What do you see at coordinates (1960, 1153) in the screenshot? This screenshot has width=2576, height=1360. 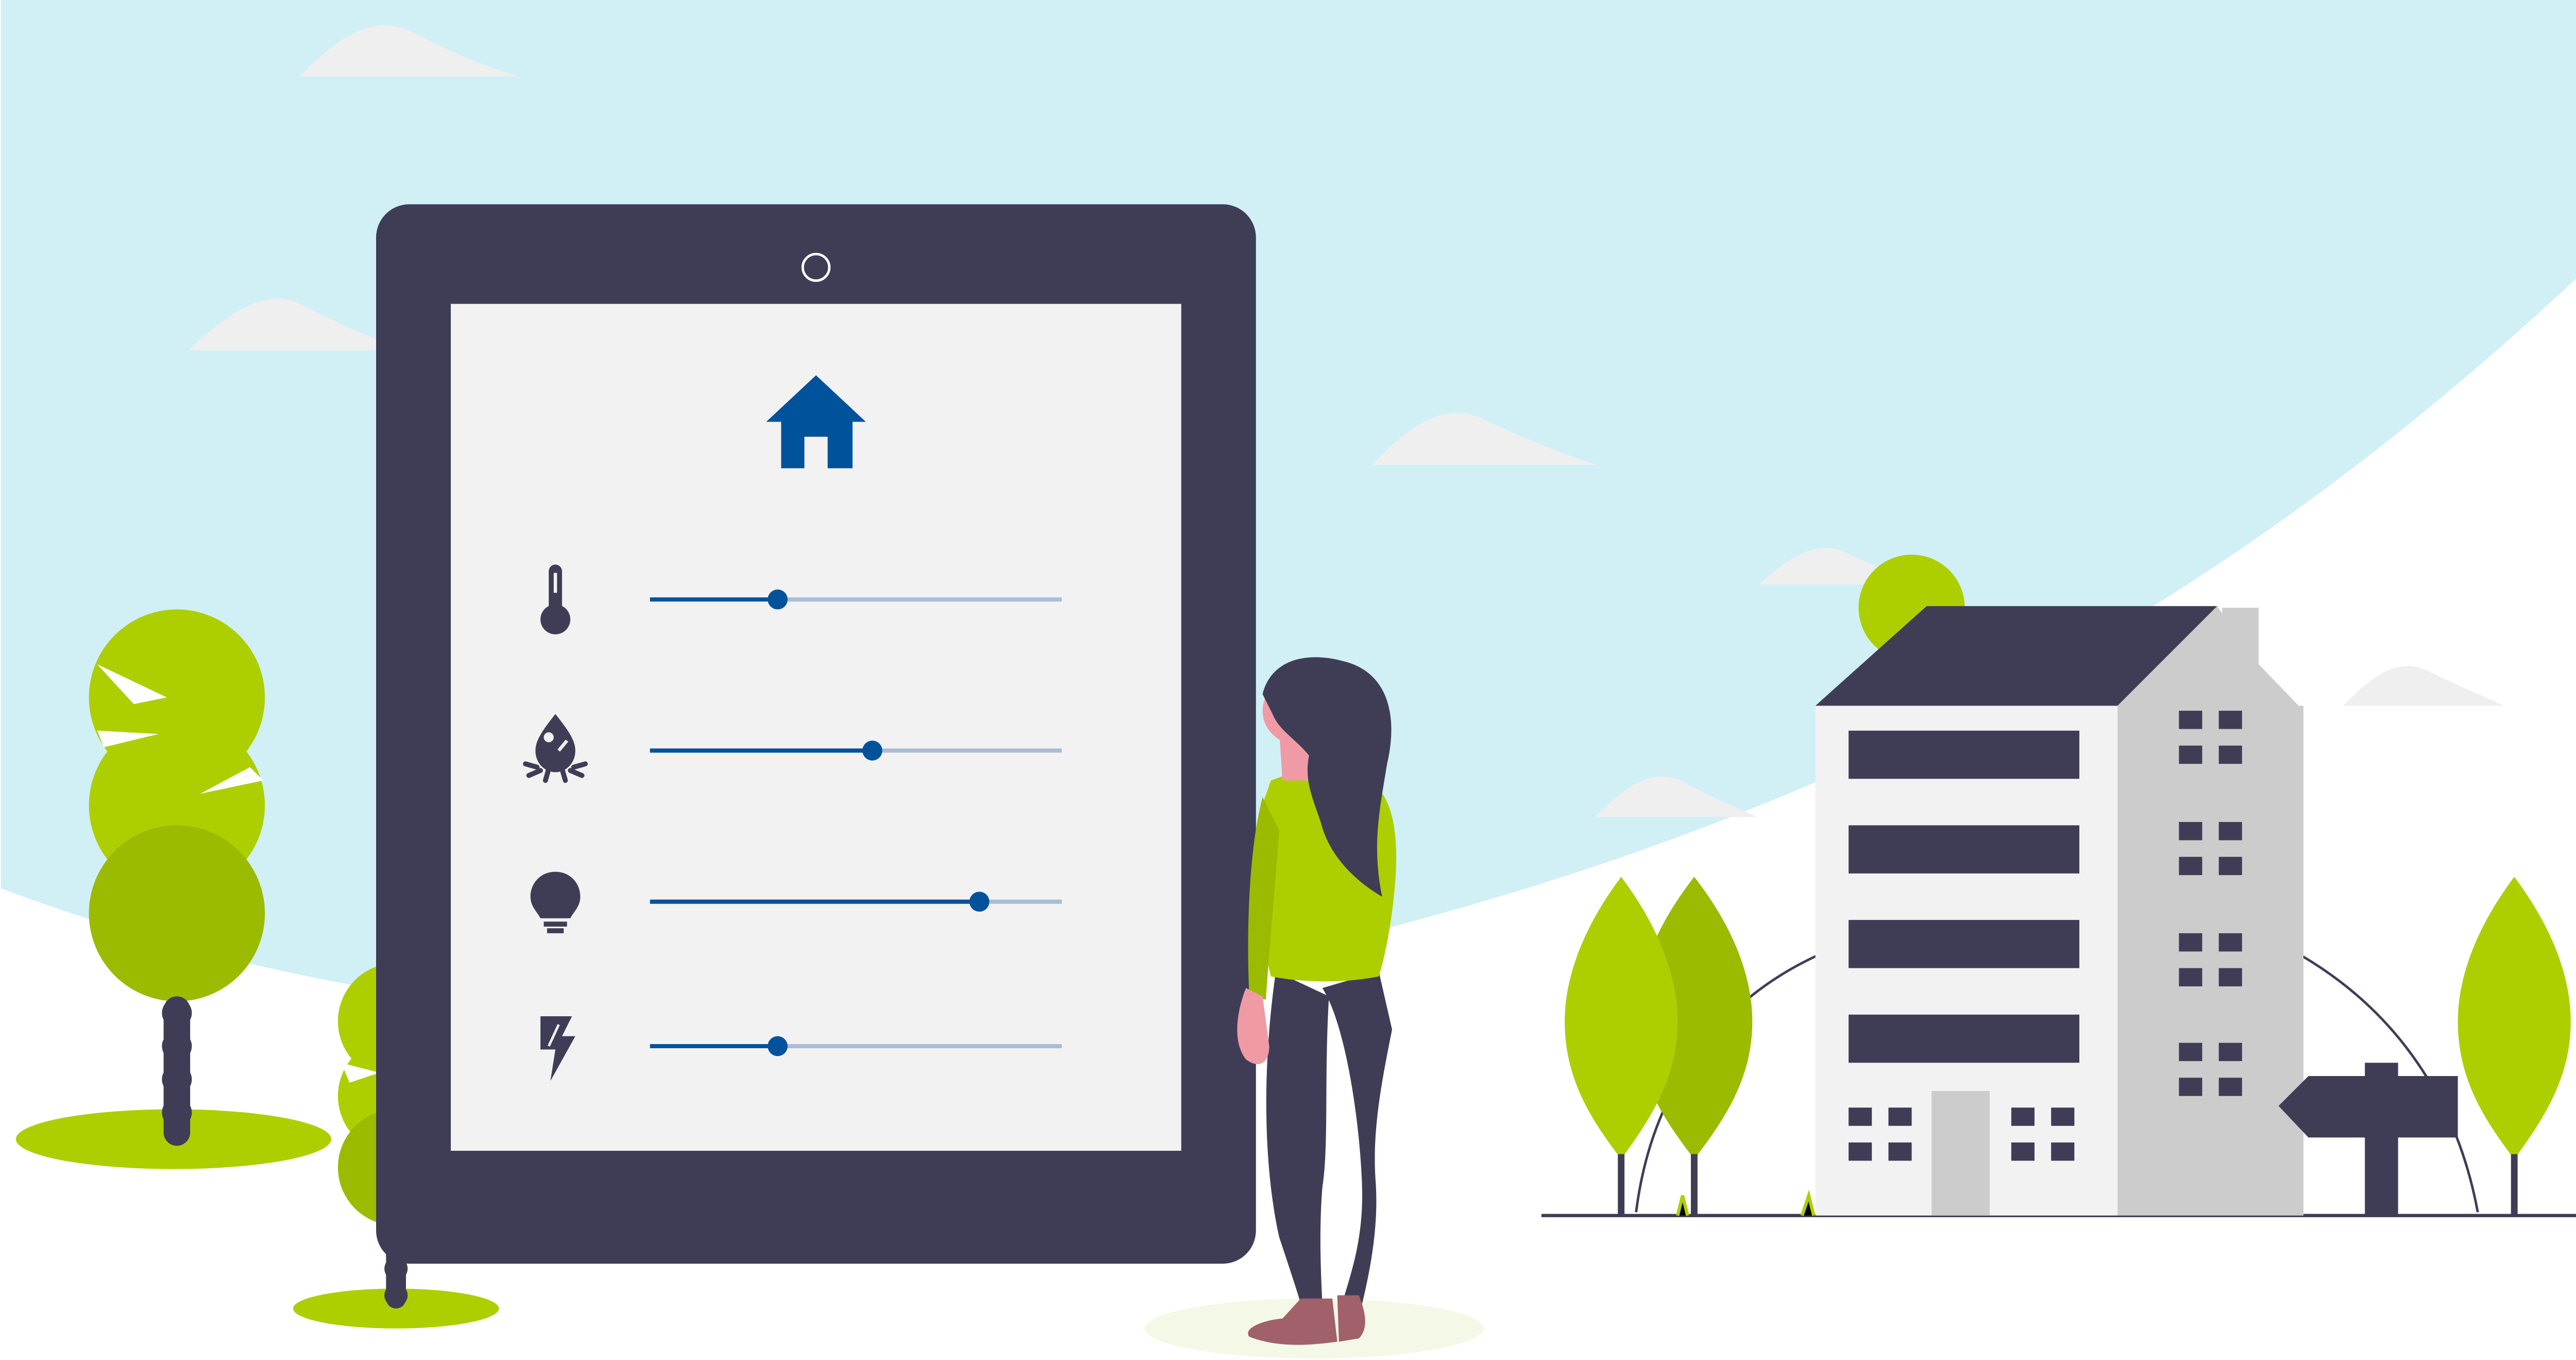 I see `building-door` at bounding box center [1960, 1153].